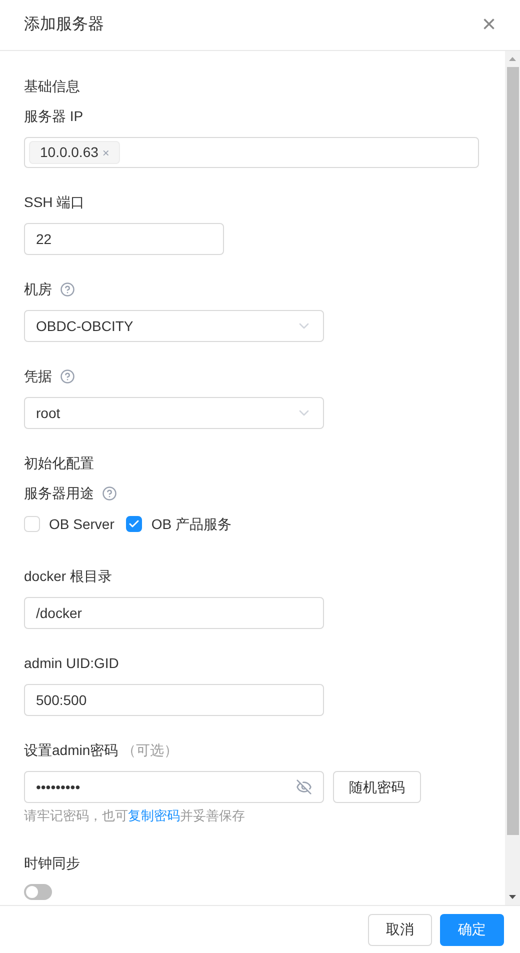 The image size is (520, 953). I want to click on check-icon, so click(134, 524).